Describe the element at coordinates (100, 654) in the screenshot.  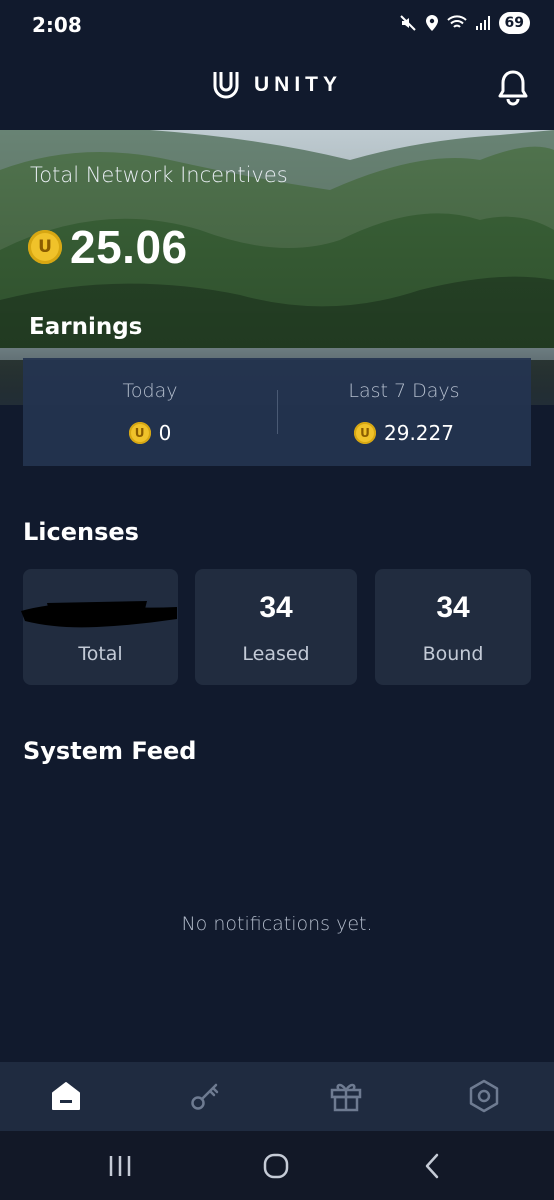
I see `license-total-label: Total` at that location.